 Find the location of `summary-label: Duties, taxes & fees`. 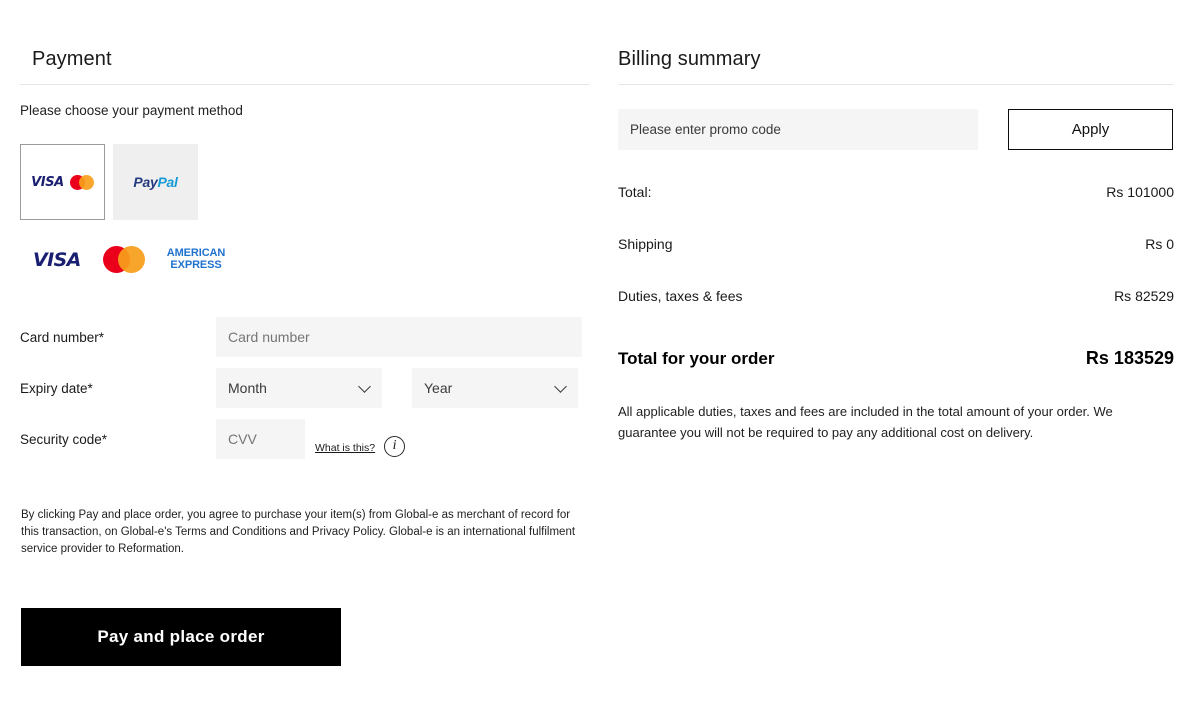

summary-label: Duties, taxes & fees is located at coordinates (680, 296).